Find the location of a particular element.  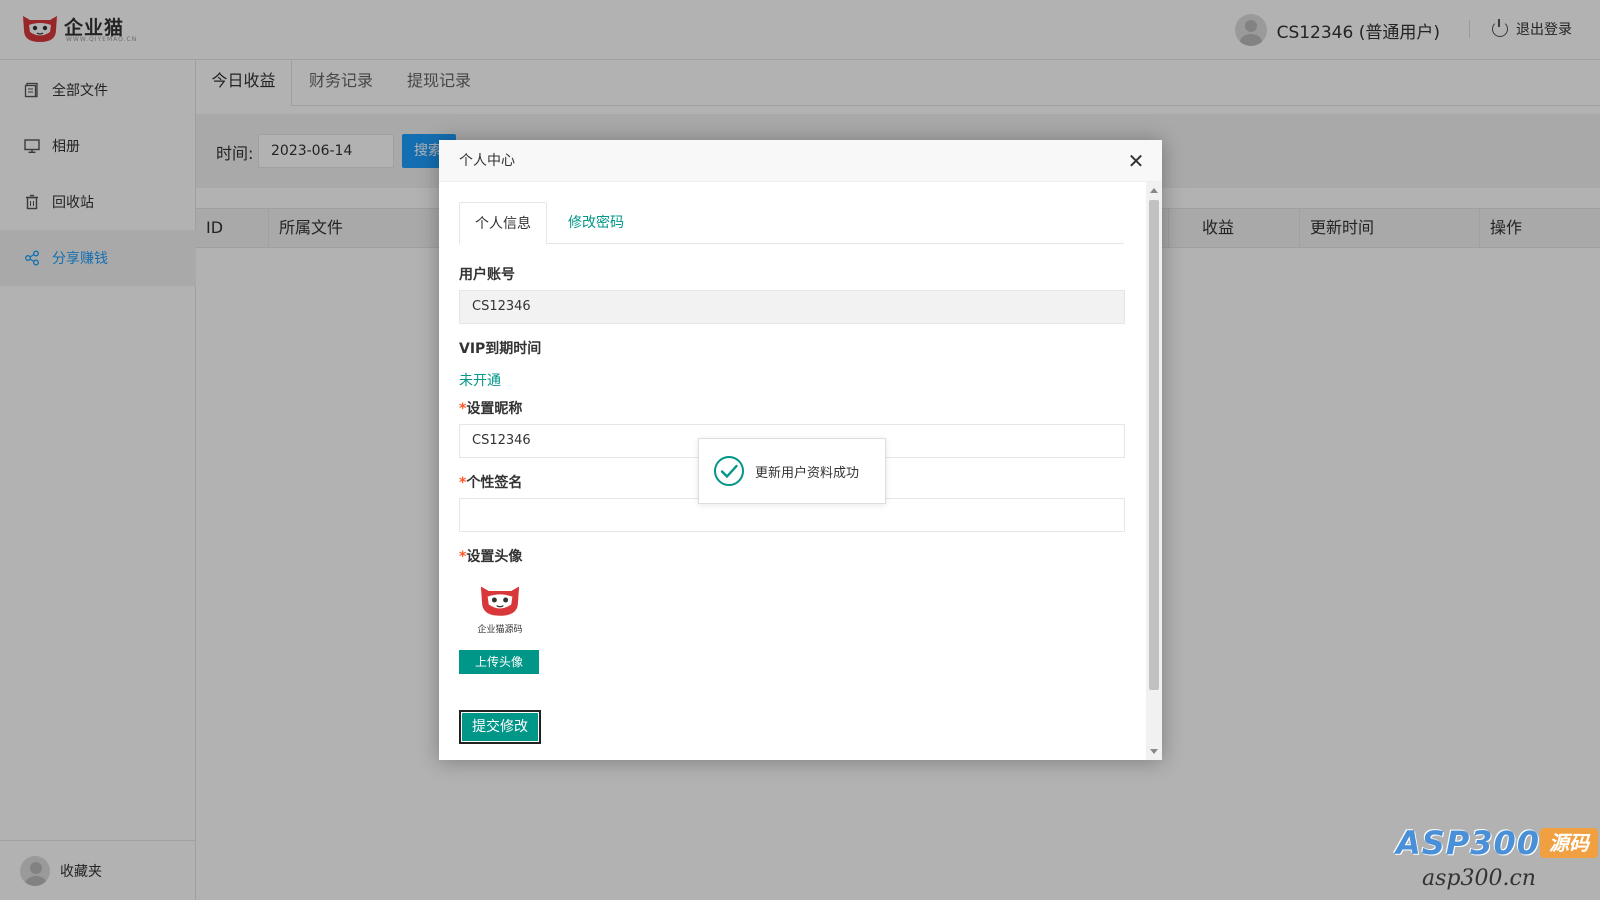

watermark-url: asp300.cn is located at coordinates (1479, 878).